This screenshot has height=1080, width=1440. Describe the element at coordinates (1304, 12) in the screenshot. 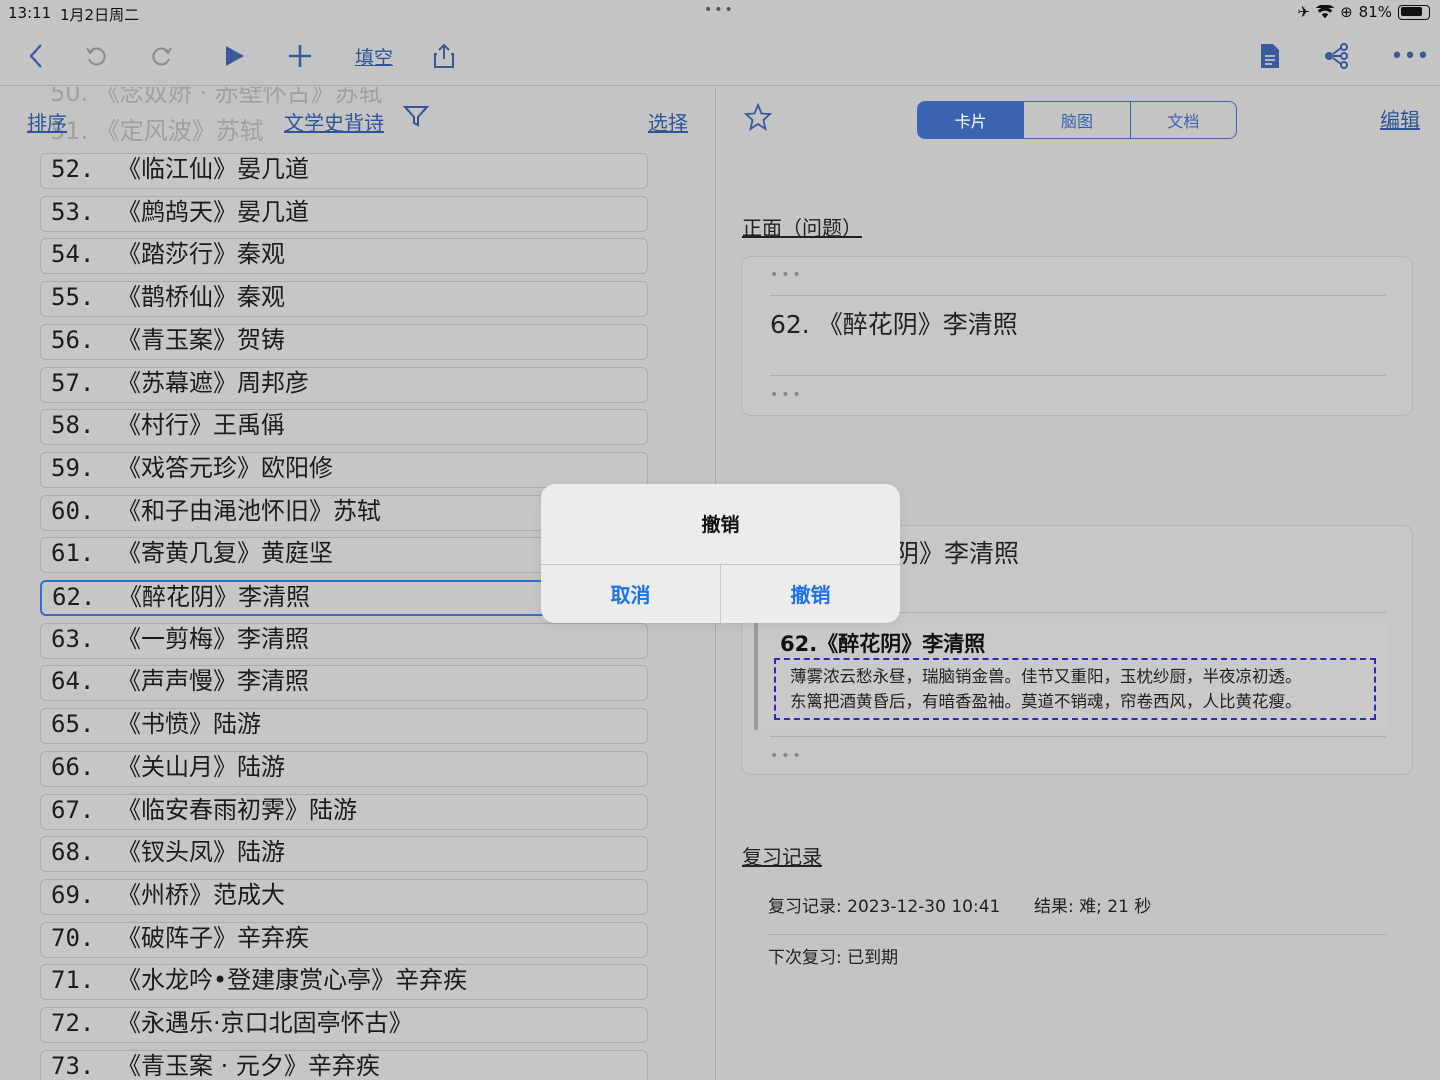

I see `airplane-icon: ✈` at that location.